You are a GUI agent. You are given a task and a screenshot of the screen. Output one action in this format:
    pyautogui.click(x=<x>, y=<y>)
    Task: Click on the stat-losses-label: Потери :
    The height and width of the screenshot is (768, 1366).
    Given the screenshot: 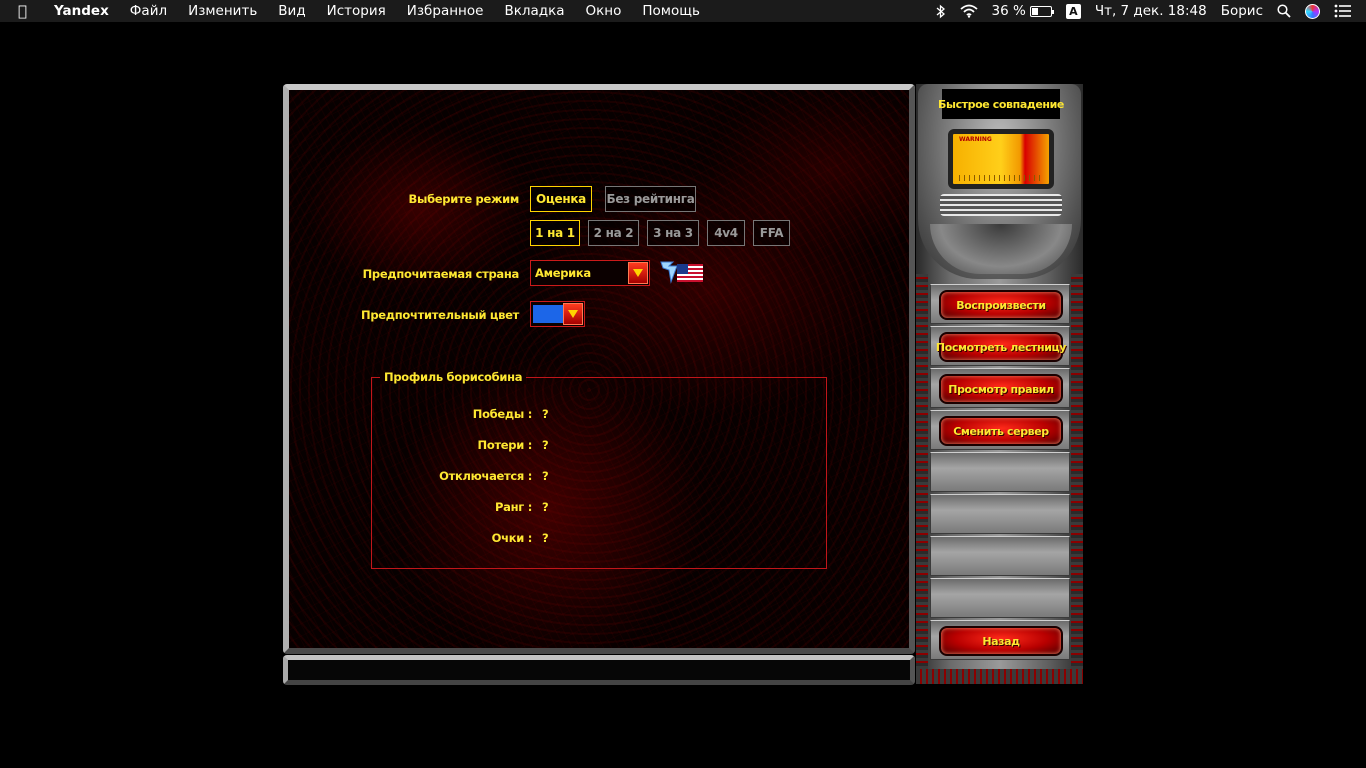 What is the action you would take?
    pyautogui.click(x=505, y=445)
    